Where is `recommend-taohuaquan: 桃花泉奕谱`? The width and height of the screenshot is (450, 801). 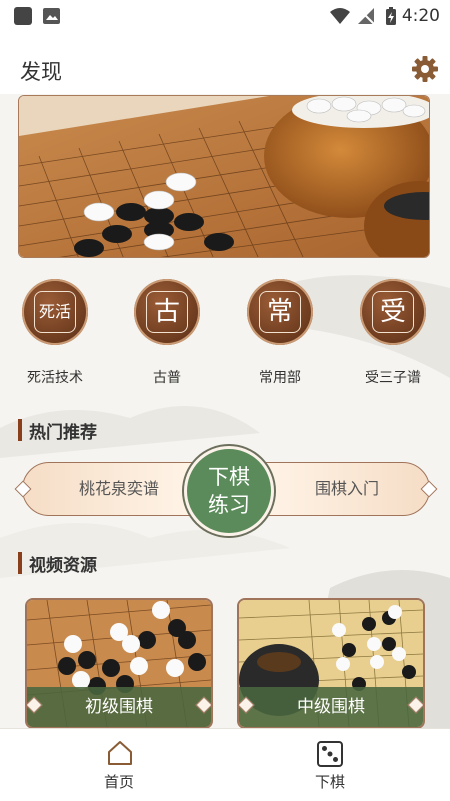 recommend-taohuaquan: 桃花泉奕谱 is located at coordinates (119, 489).